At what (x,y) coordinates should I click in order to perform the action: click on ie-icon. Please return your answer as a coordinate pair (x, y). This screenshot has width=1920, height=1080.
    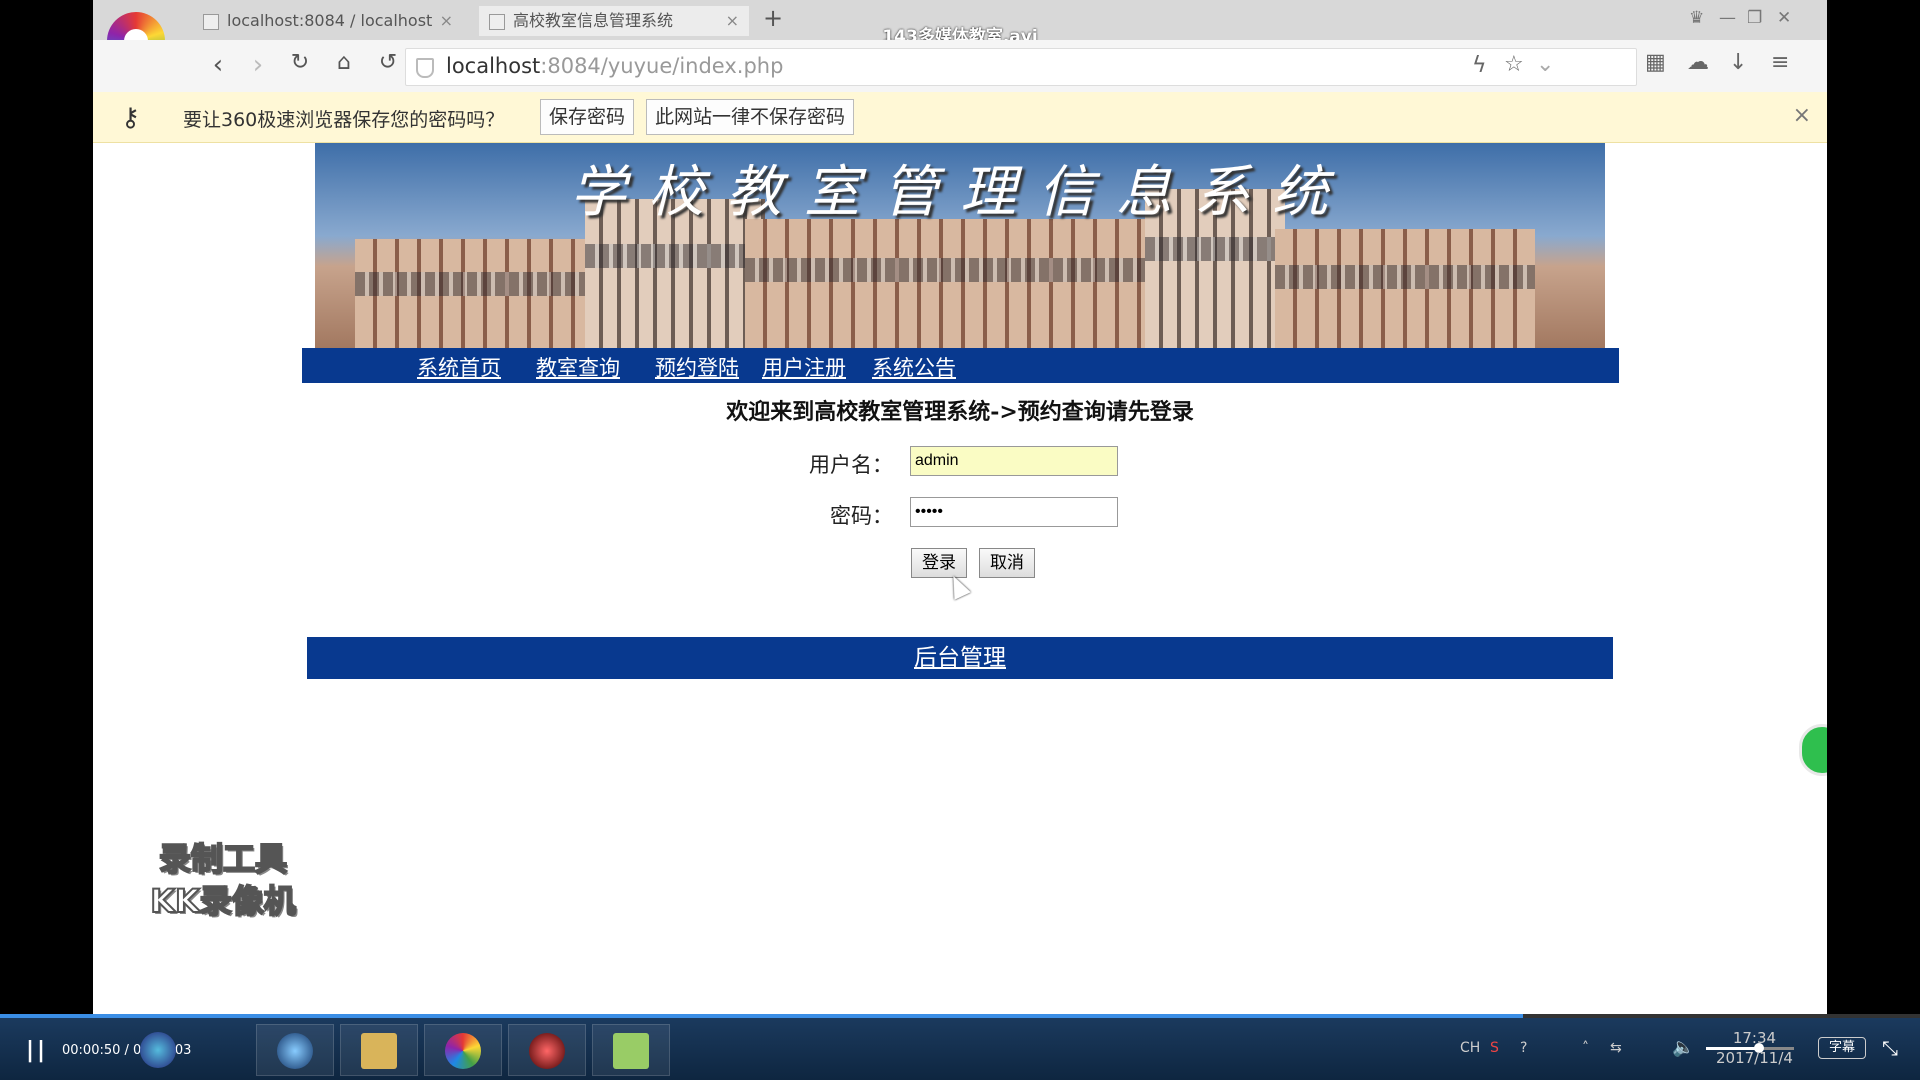
    Looking at the image, I should click on (295, 1050).